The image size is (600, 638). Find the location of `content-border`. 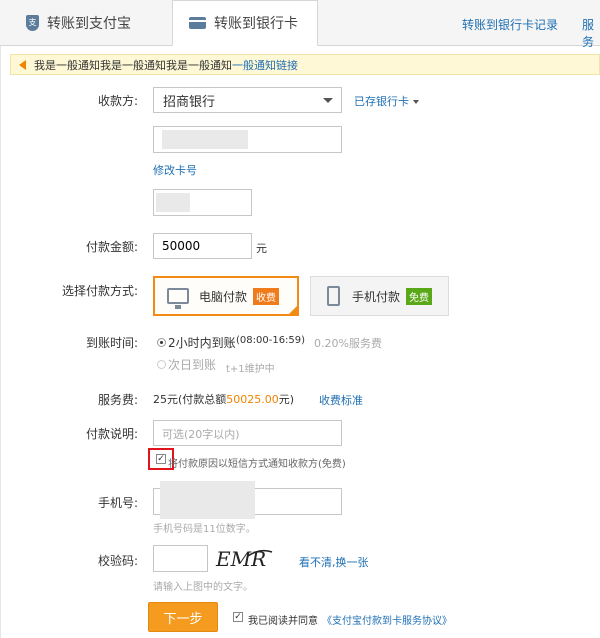

content-border is located at coordinates (0, 342).